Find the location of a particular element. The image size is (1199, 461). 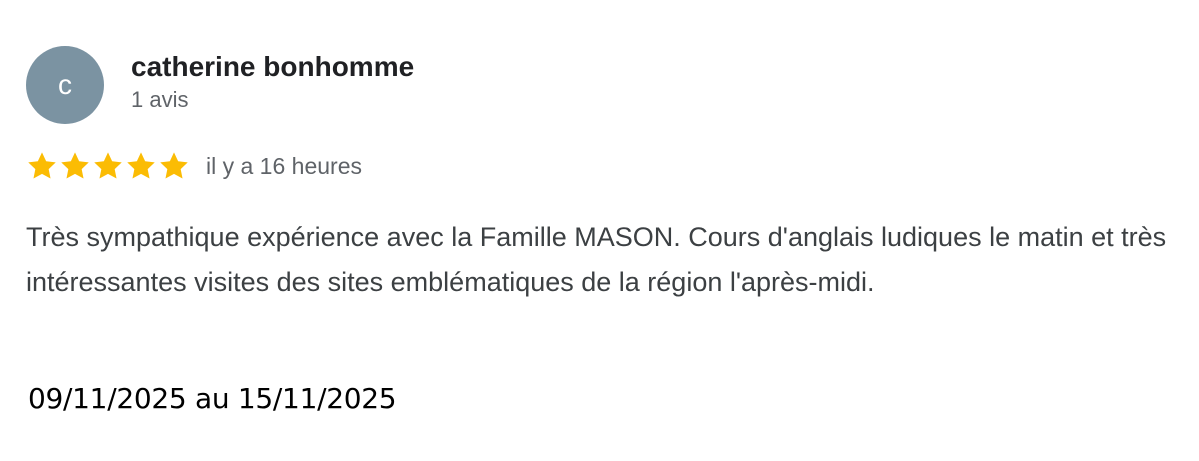

star-rating is located at coordinates (108, 166).